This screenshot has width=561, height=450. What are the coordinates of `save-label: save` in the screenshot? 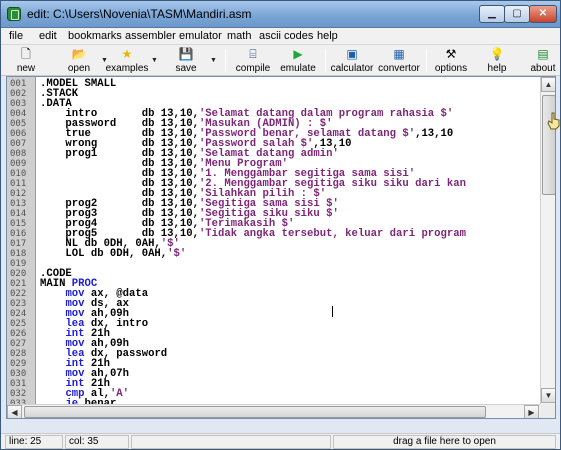 It's located at (186, 68).